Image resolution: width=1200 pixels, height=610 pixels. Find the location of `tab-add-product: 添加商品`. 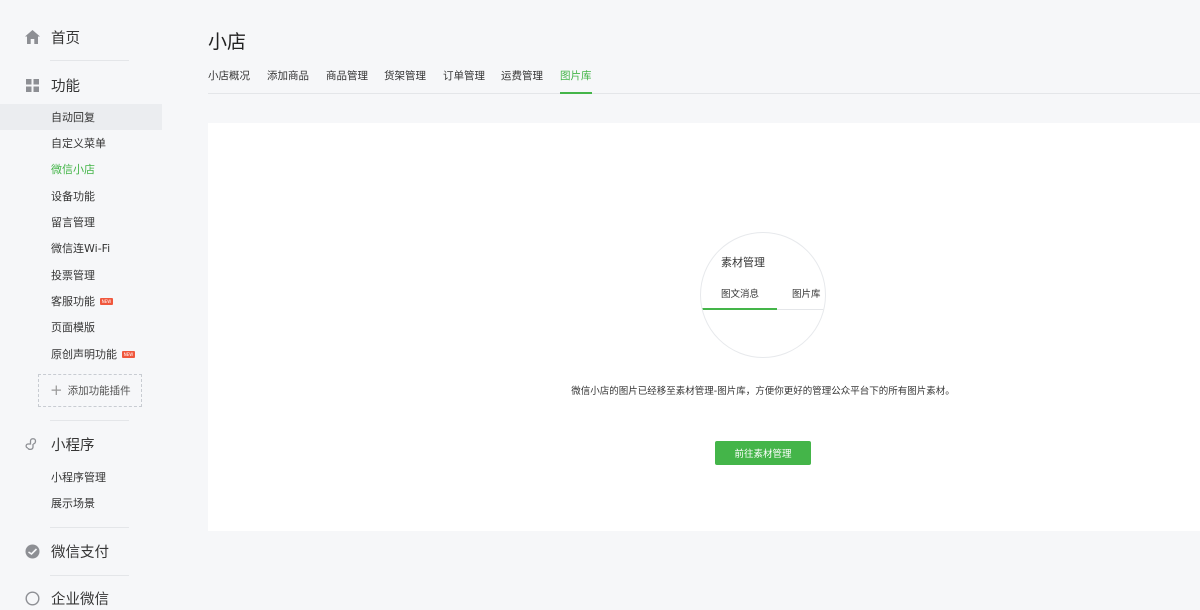

tab-add-product: 添加商品 is located at coordinates (288, 81).